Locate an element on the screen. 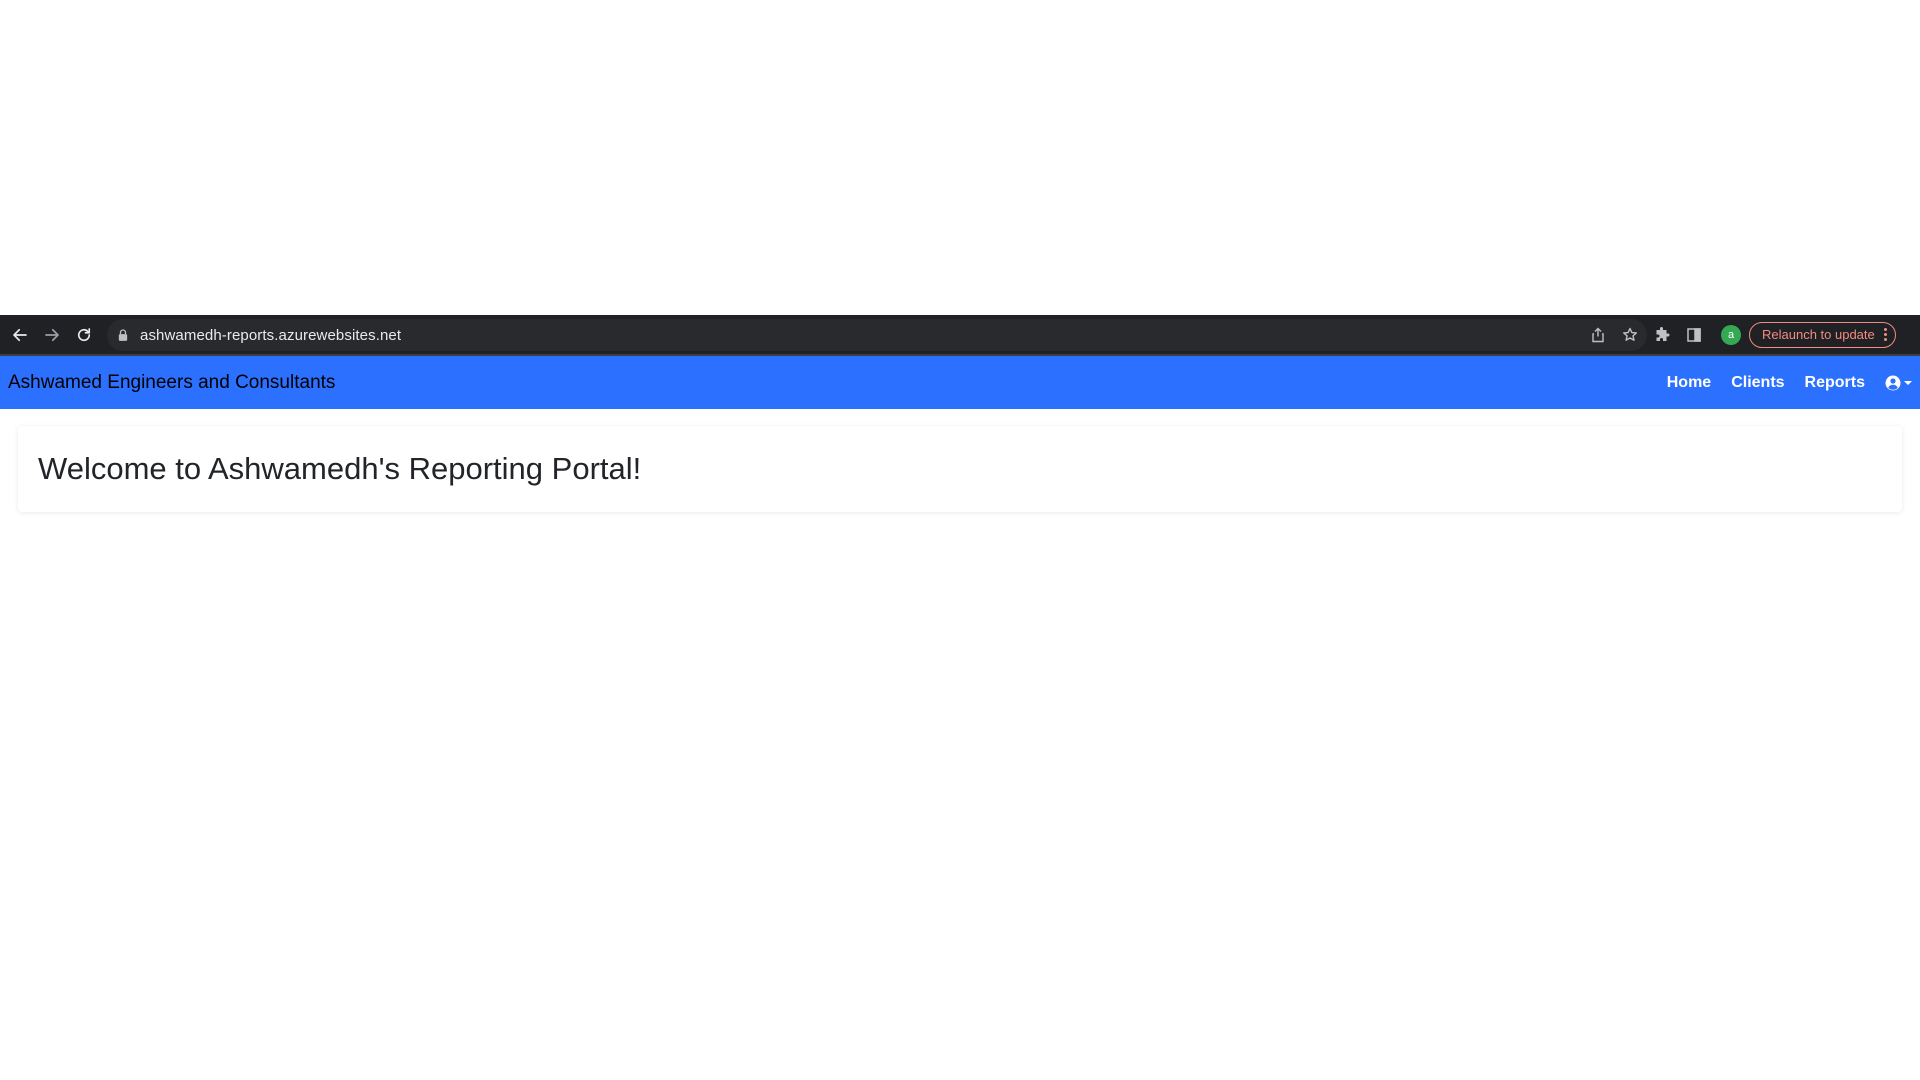 The width and height of the screenshot is (1920, 1080). nav-links: Home Clients Reports is located at coordinates (1779, 382).